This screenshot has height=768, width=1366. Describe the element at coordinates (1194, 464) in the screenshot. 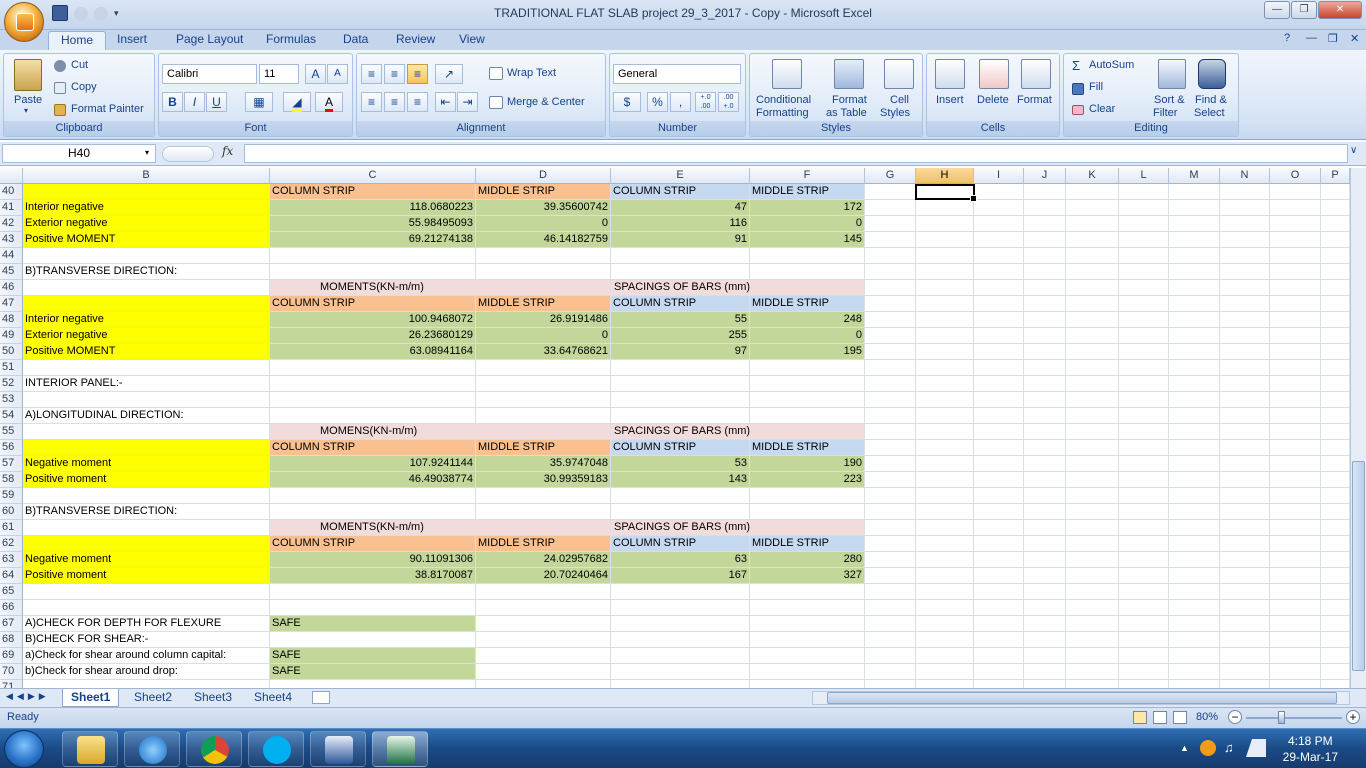

I see `cell-m57` at that location.